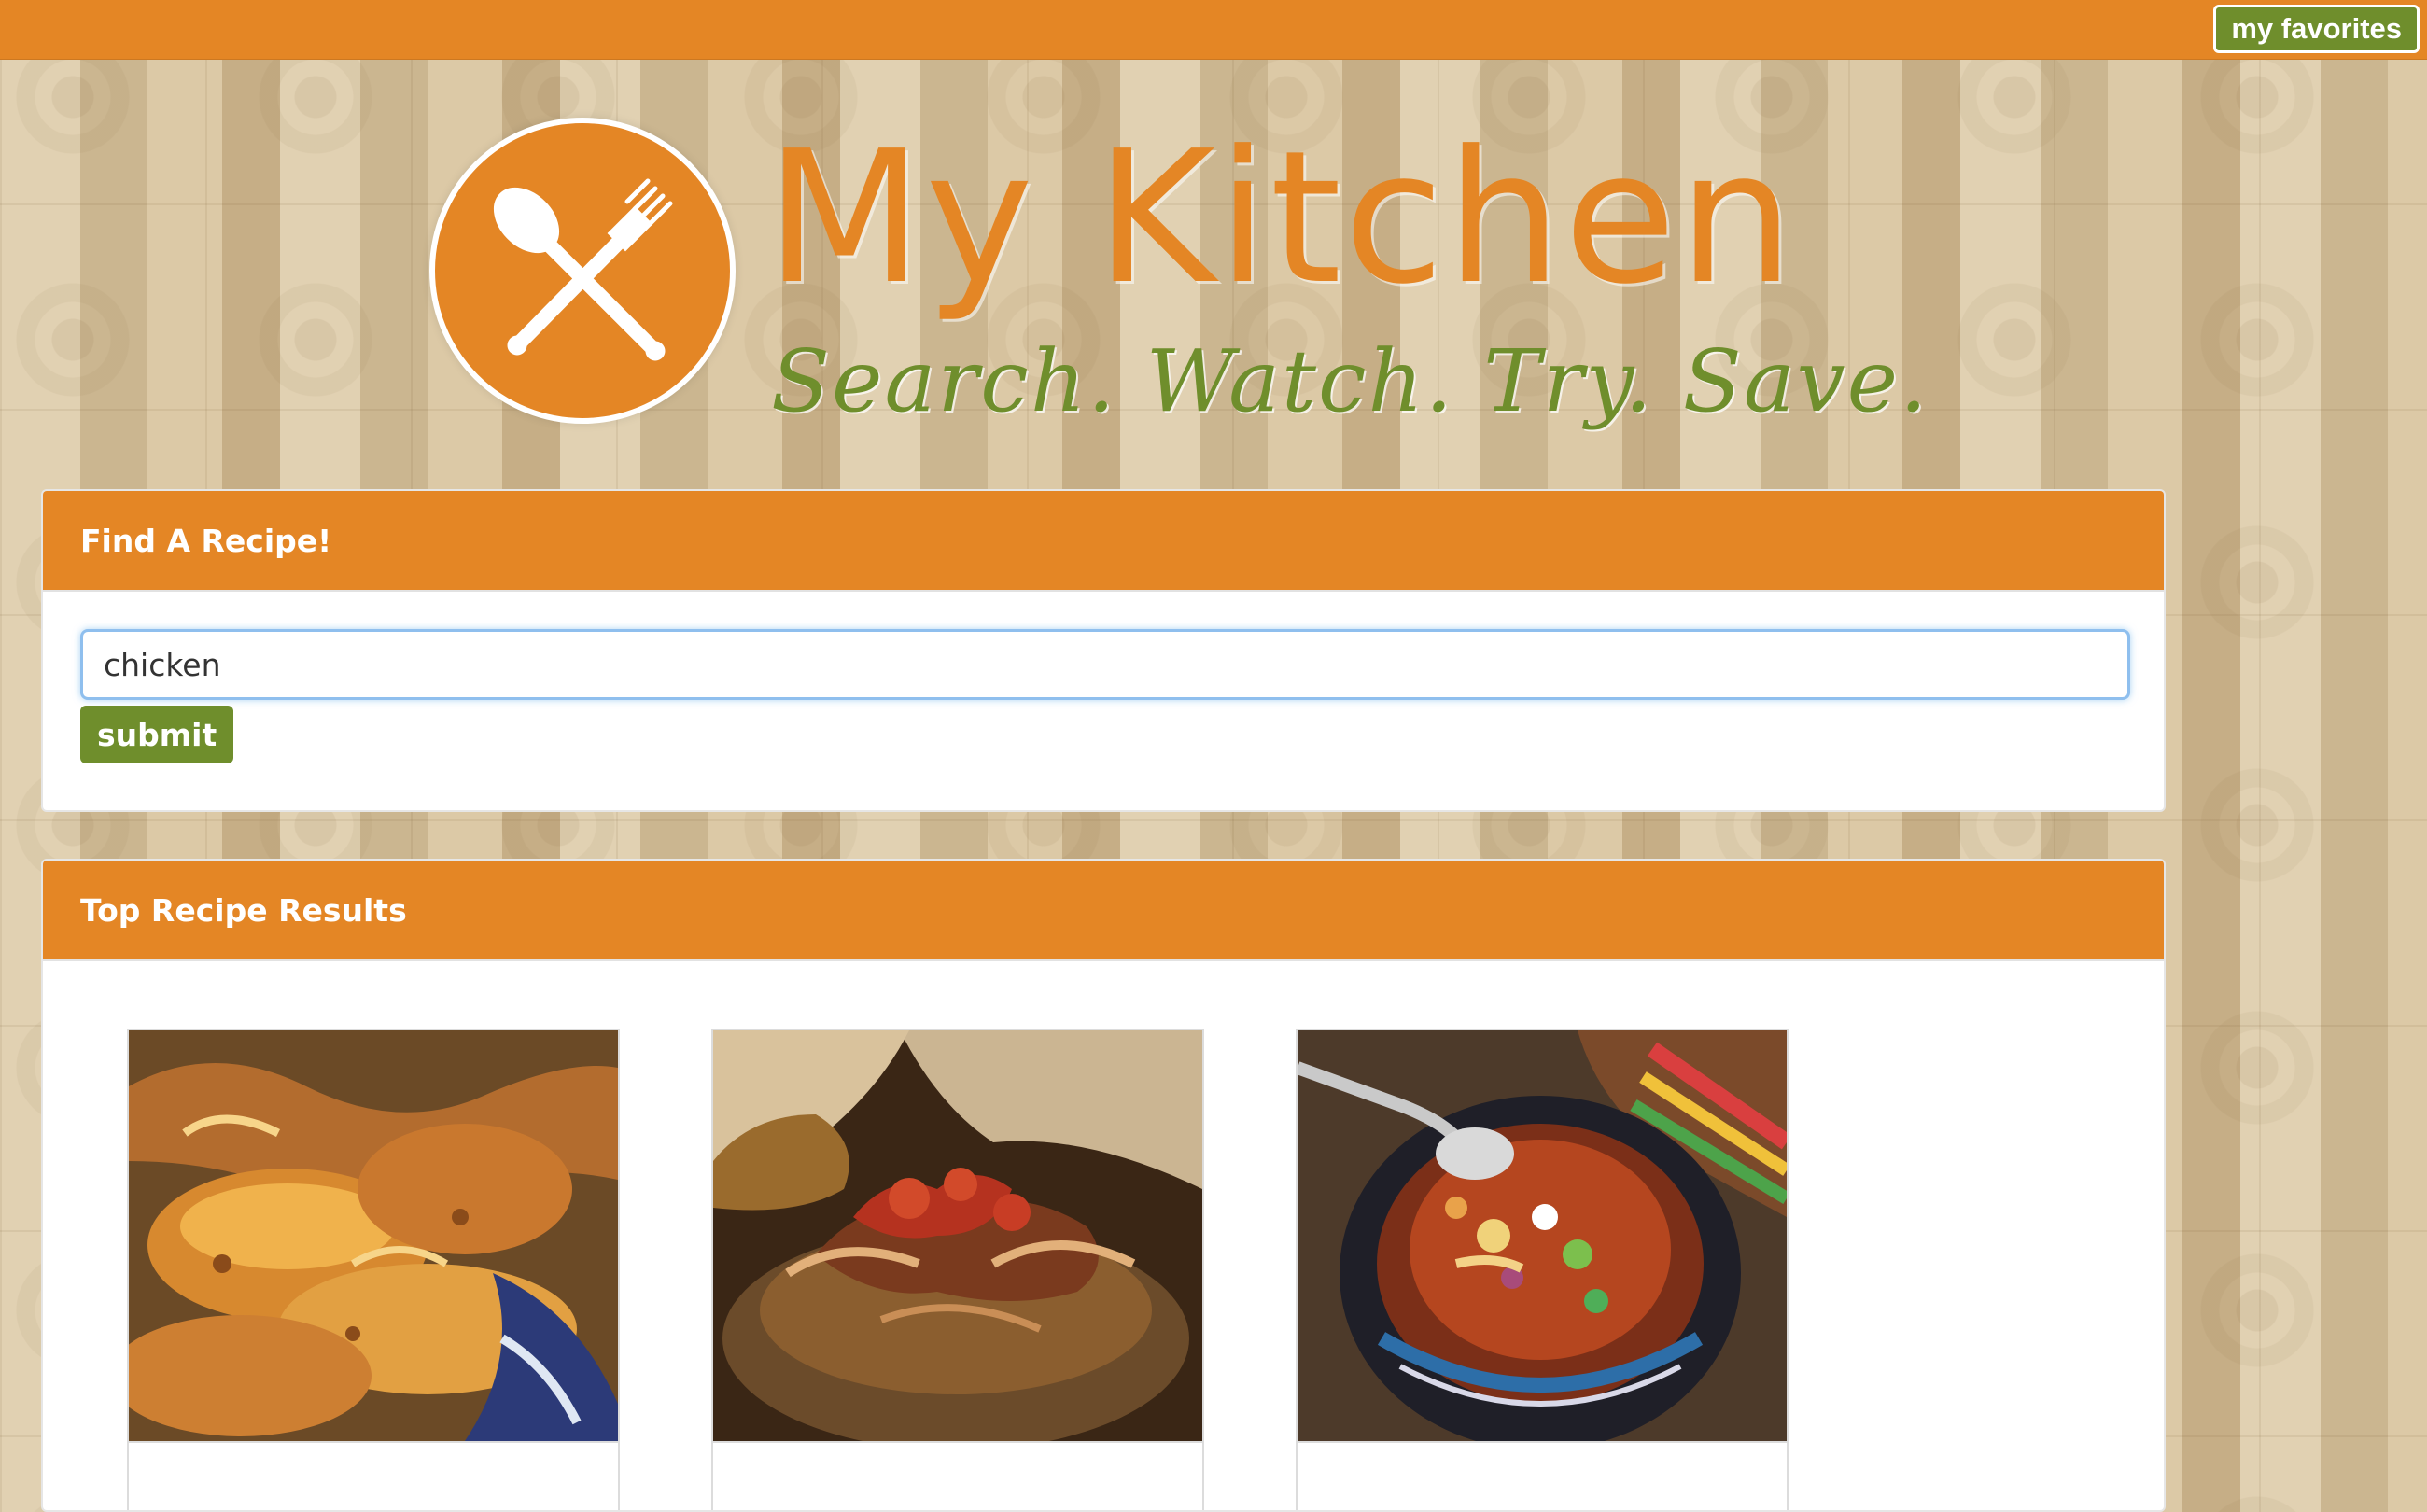 The width and height of the screenshot is (2427, 1512). I want to click on search-panel-header: Find A Recipe!, so click(1103, 541).